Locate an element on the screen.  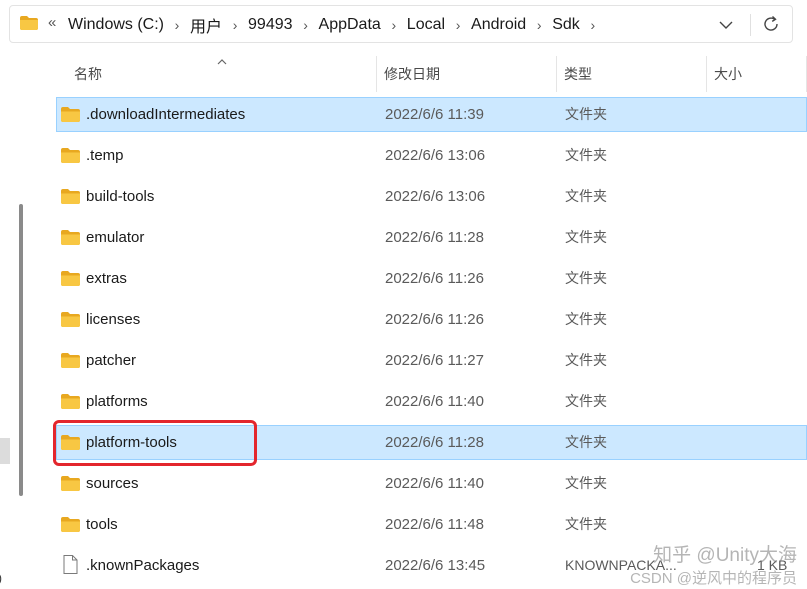
divider is located at coordinates (750, 25).